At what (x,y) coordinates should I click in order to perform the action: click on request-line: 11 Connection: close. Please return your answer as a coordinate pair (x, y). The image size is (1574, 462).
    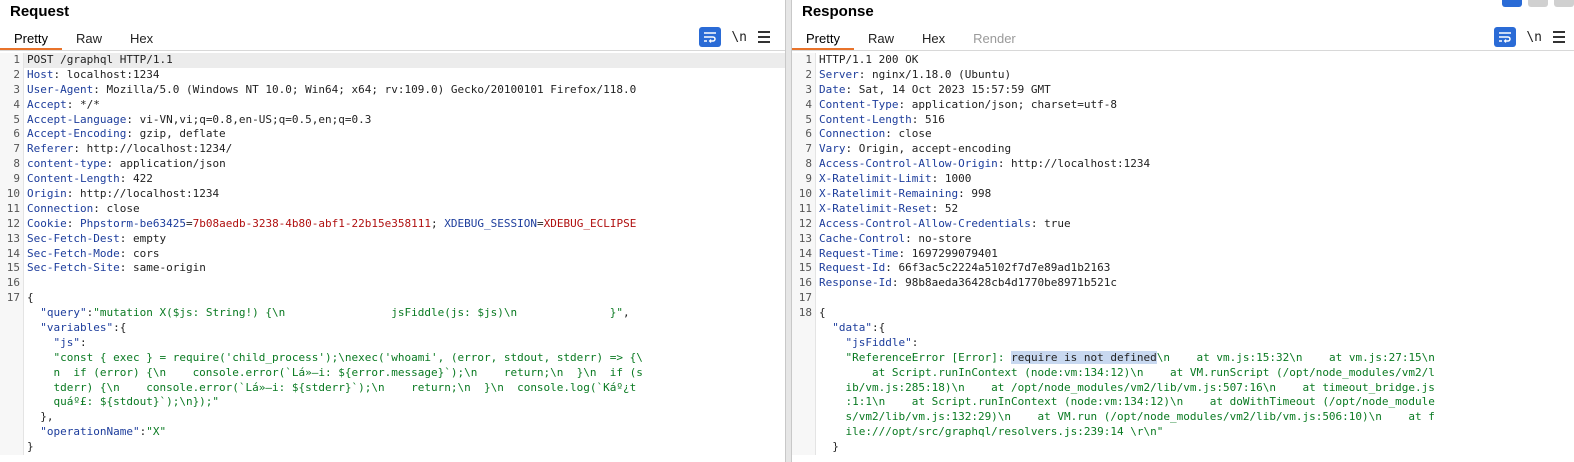
    Looking at the image, I should click on (392, 209).